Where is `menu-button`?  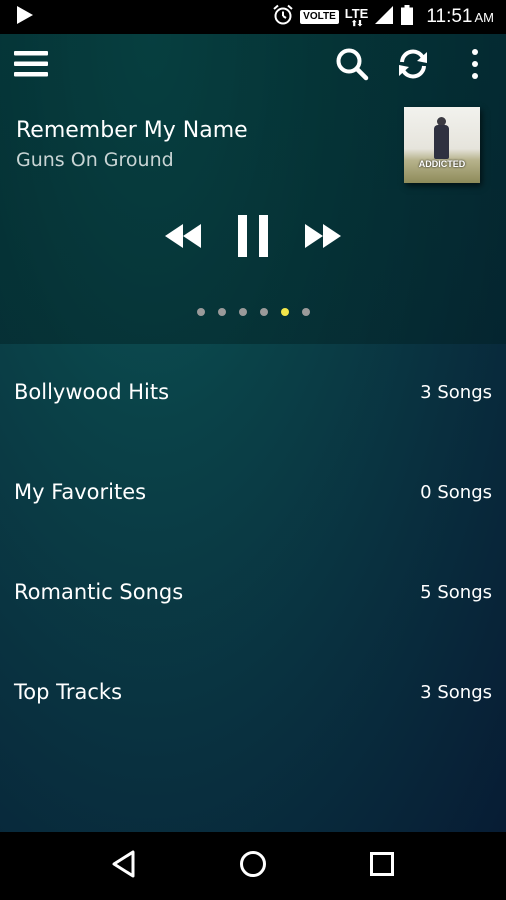
menu-button is located at coordinates (31, 66).